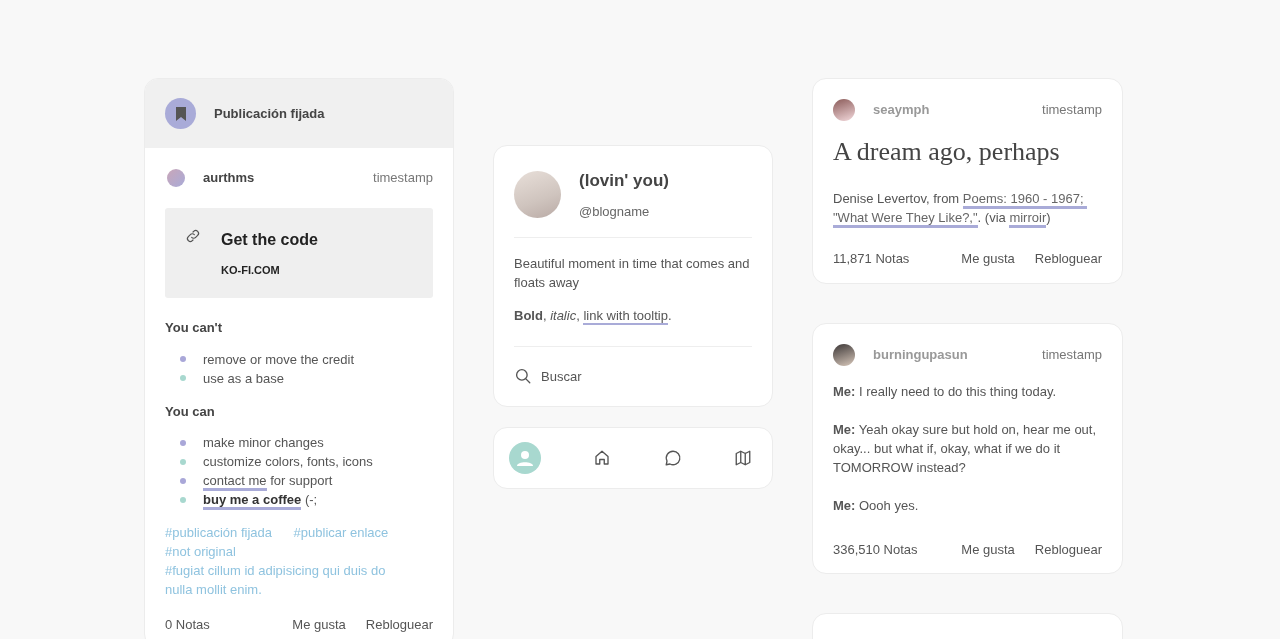 Image resolution: width=1280 pixels, height=639 pixels. Describe the element at coordinates (633, 376) in the screenshot. I see `search-field: Buscar` at that location.